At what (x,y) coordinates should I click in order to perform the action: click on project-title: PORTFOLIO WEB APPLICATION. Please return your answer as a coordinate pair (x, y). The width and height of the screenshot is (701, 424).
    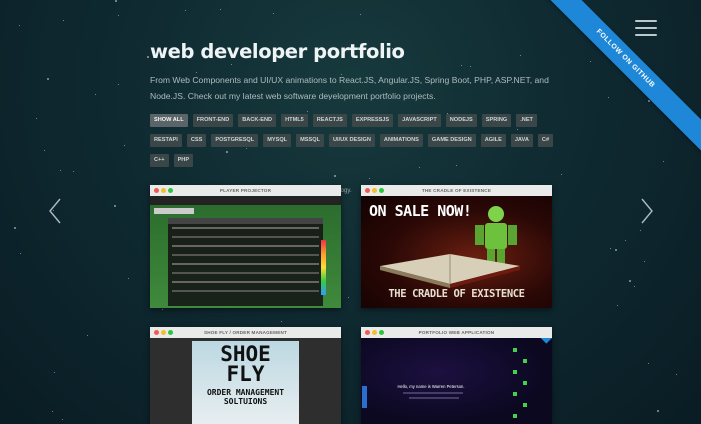
    Looking at the image, I should click on (456, 332).